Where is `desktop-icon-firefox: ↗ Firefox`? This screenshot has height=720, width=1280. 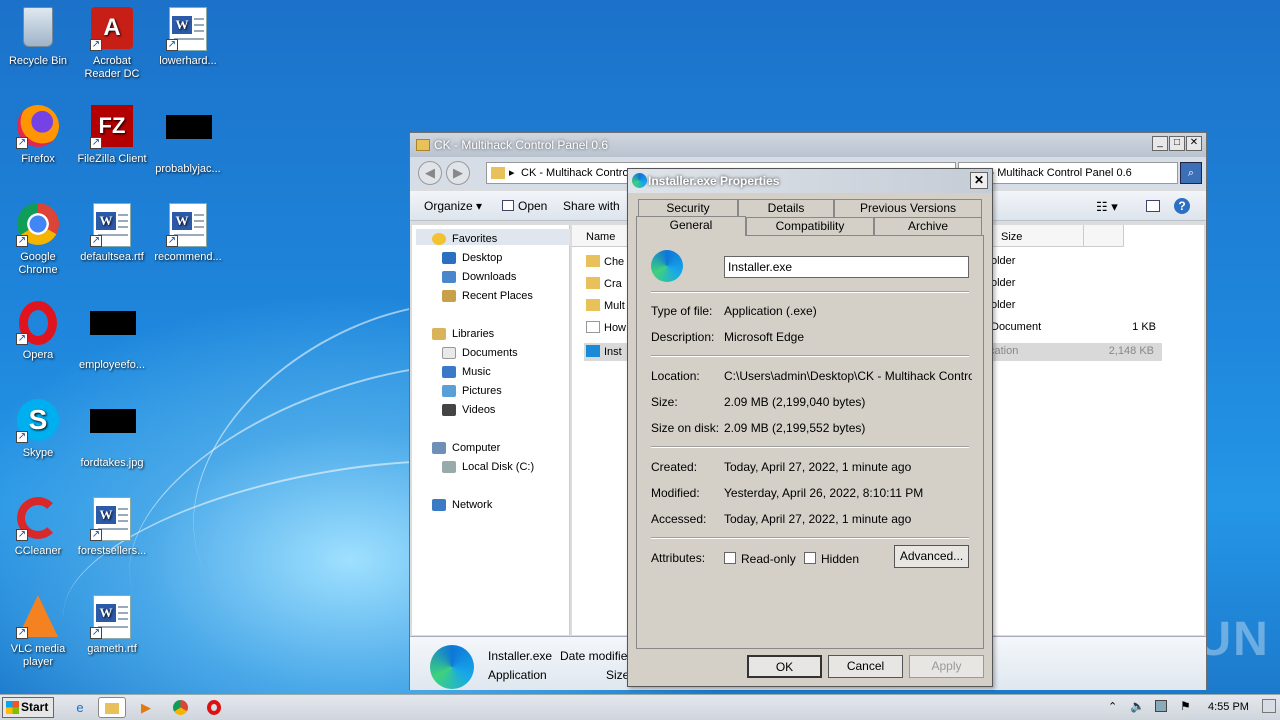
desktop-icon-firefox: ↗ Firefox is located at coordinates (38, 135).